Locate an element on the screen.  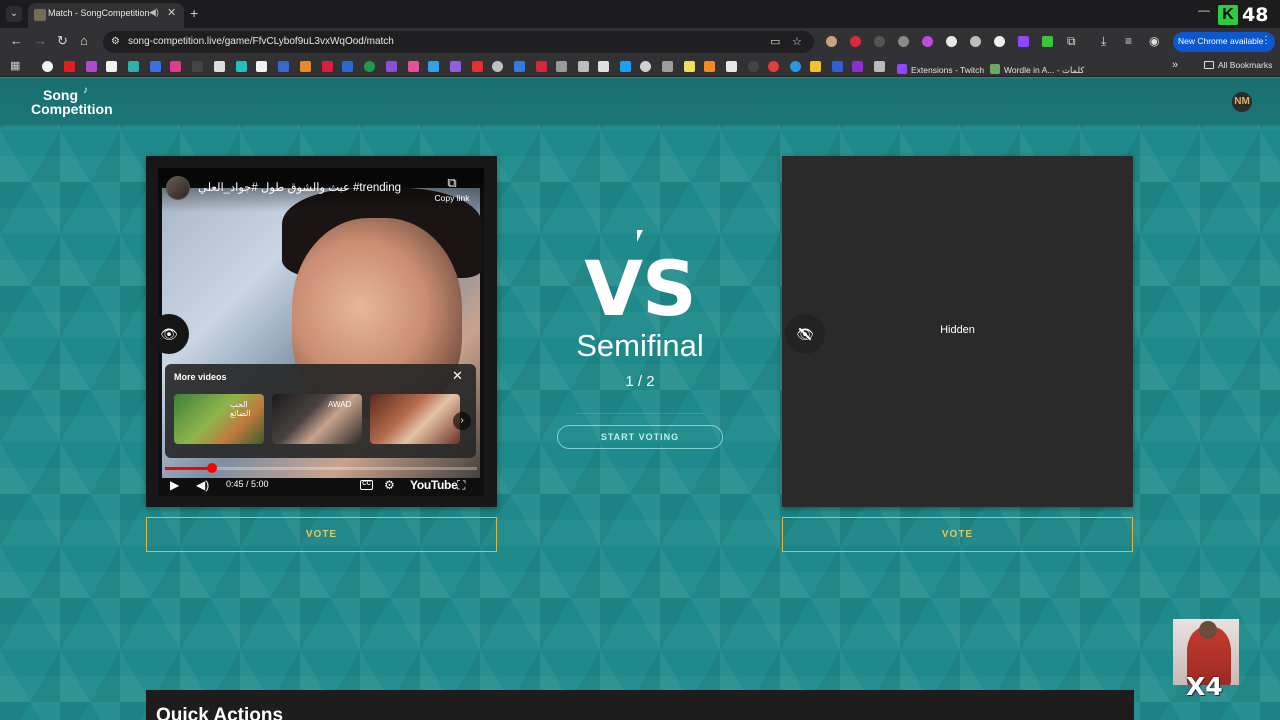
extension-10-icon is located at coordinates (1047, 41).